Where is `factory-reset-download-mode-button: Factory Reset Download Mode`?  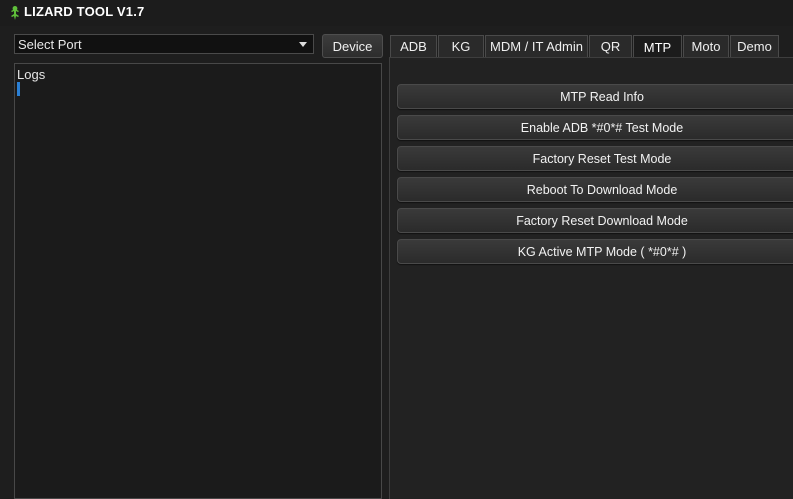 factory-reset-download-mode-button: Factory Reset Download Mode is located at coordinates (595, 220).